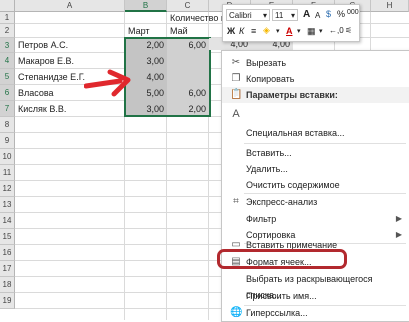 The image size is (409, 322). I want to click on column-header-h: H, so click(390, 6).